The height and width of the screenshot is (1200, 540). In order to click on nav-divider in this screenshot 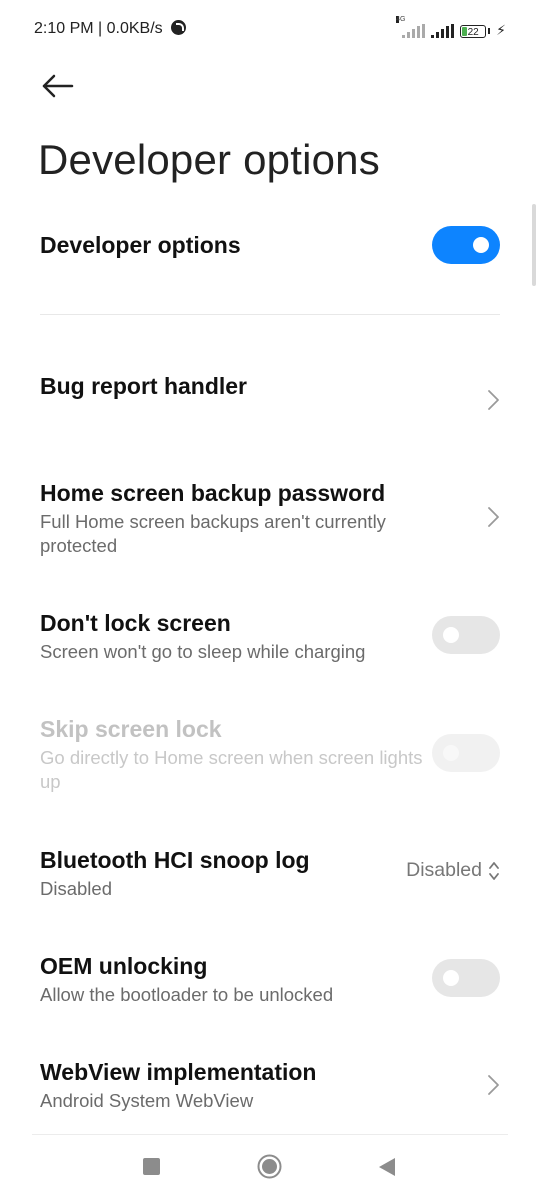, I will do `click(270, 1134)`.